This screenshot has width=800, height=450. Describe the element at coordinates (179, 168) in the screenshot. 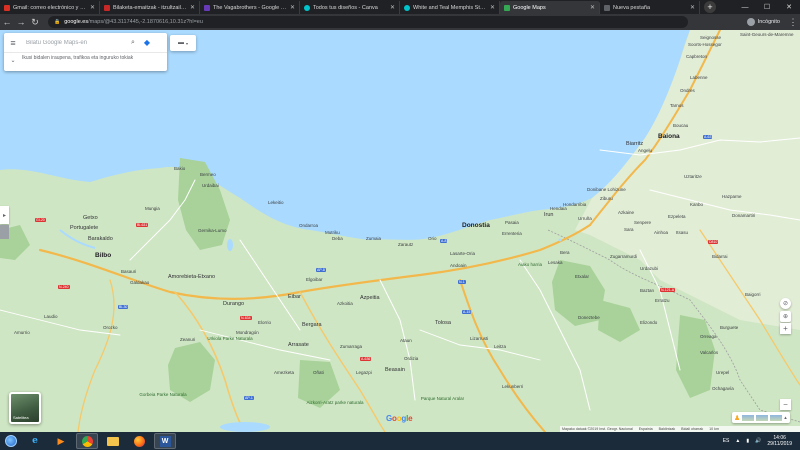

I see `place-label: Bakio` at that location.